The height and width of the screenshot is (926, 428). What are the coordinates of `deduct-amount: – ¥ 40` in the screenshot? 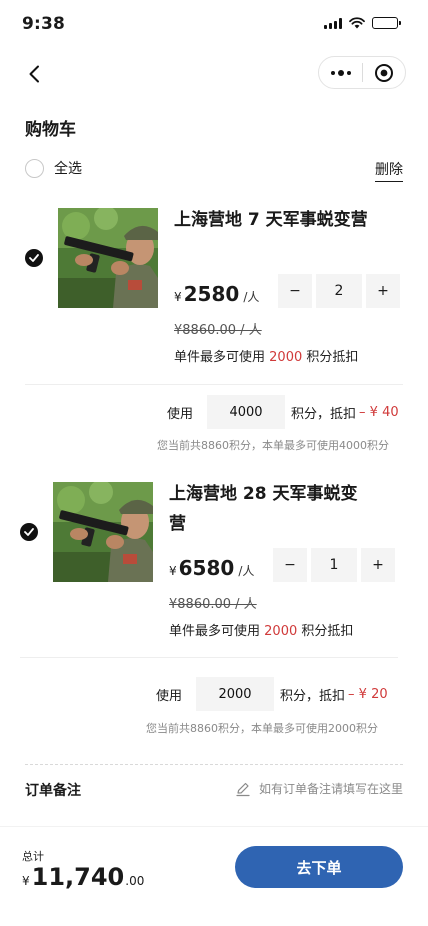 It's located at (379, 412).